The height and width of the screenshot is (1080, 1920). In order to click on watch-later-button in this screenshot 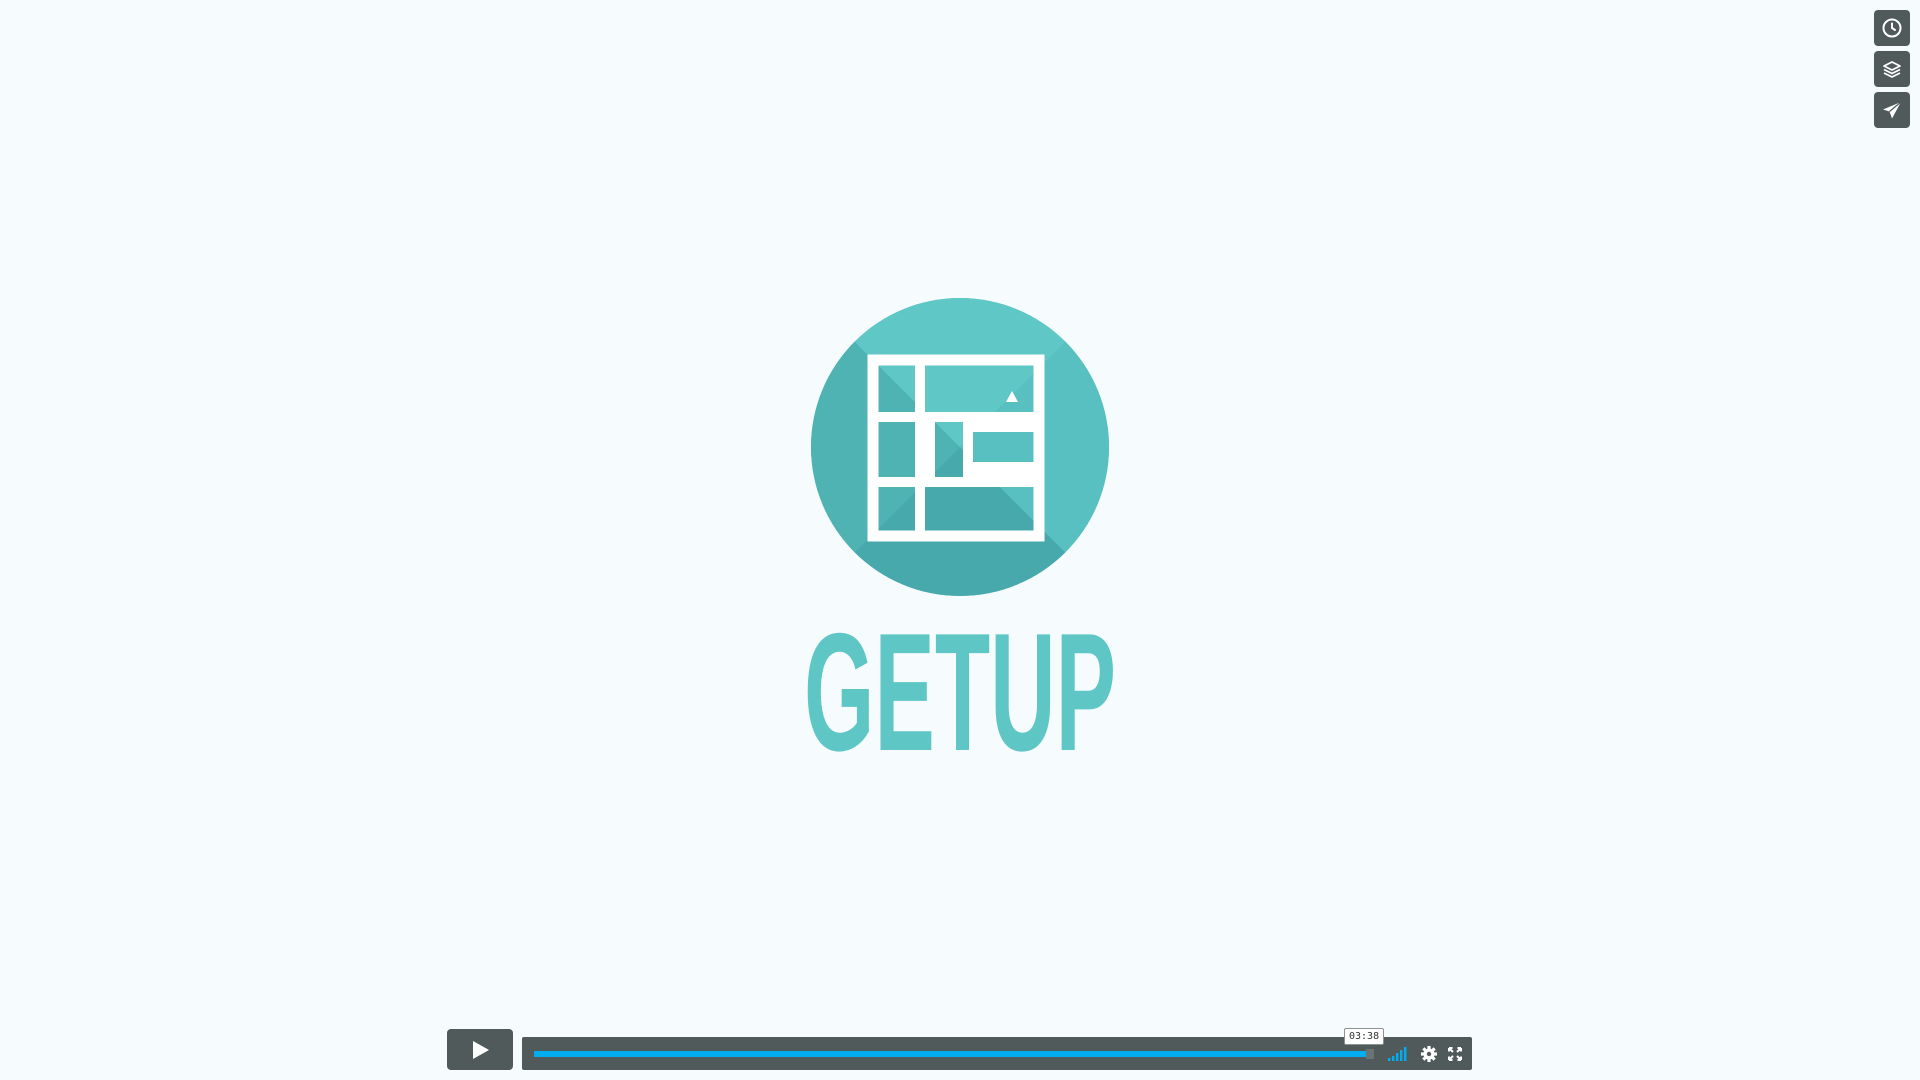, I will do `click(1892, 28)`.